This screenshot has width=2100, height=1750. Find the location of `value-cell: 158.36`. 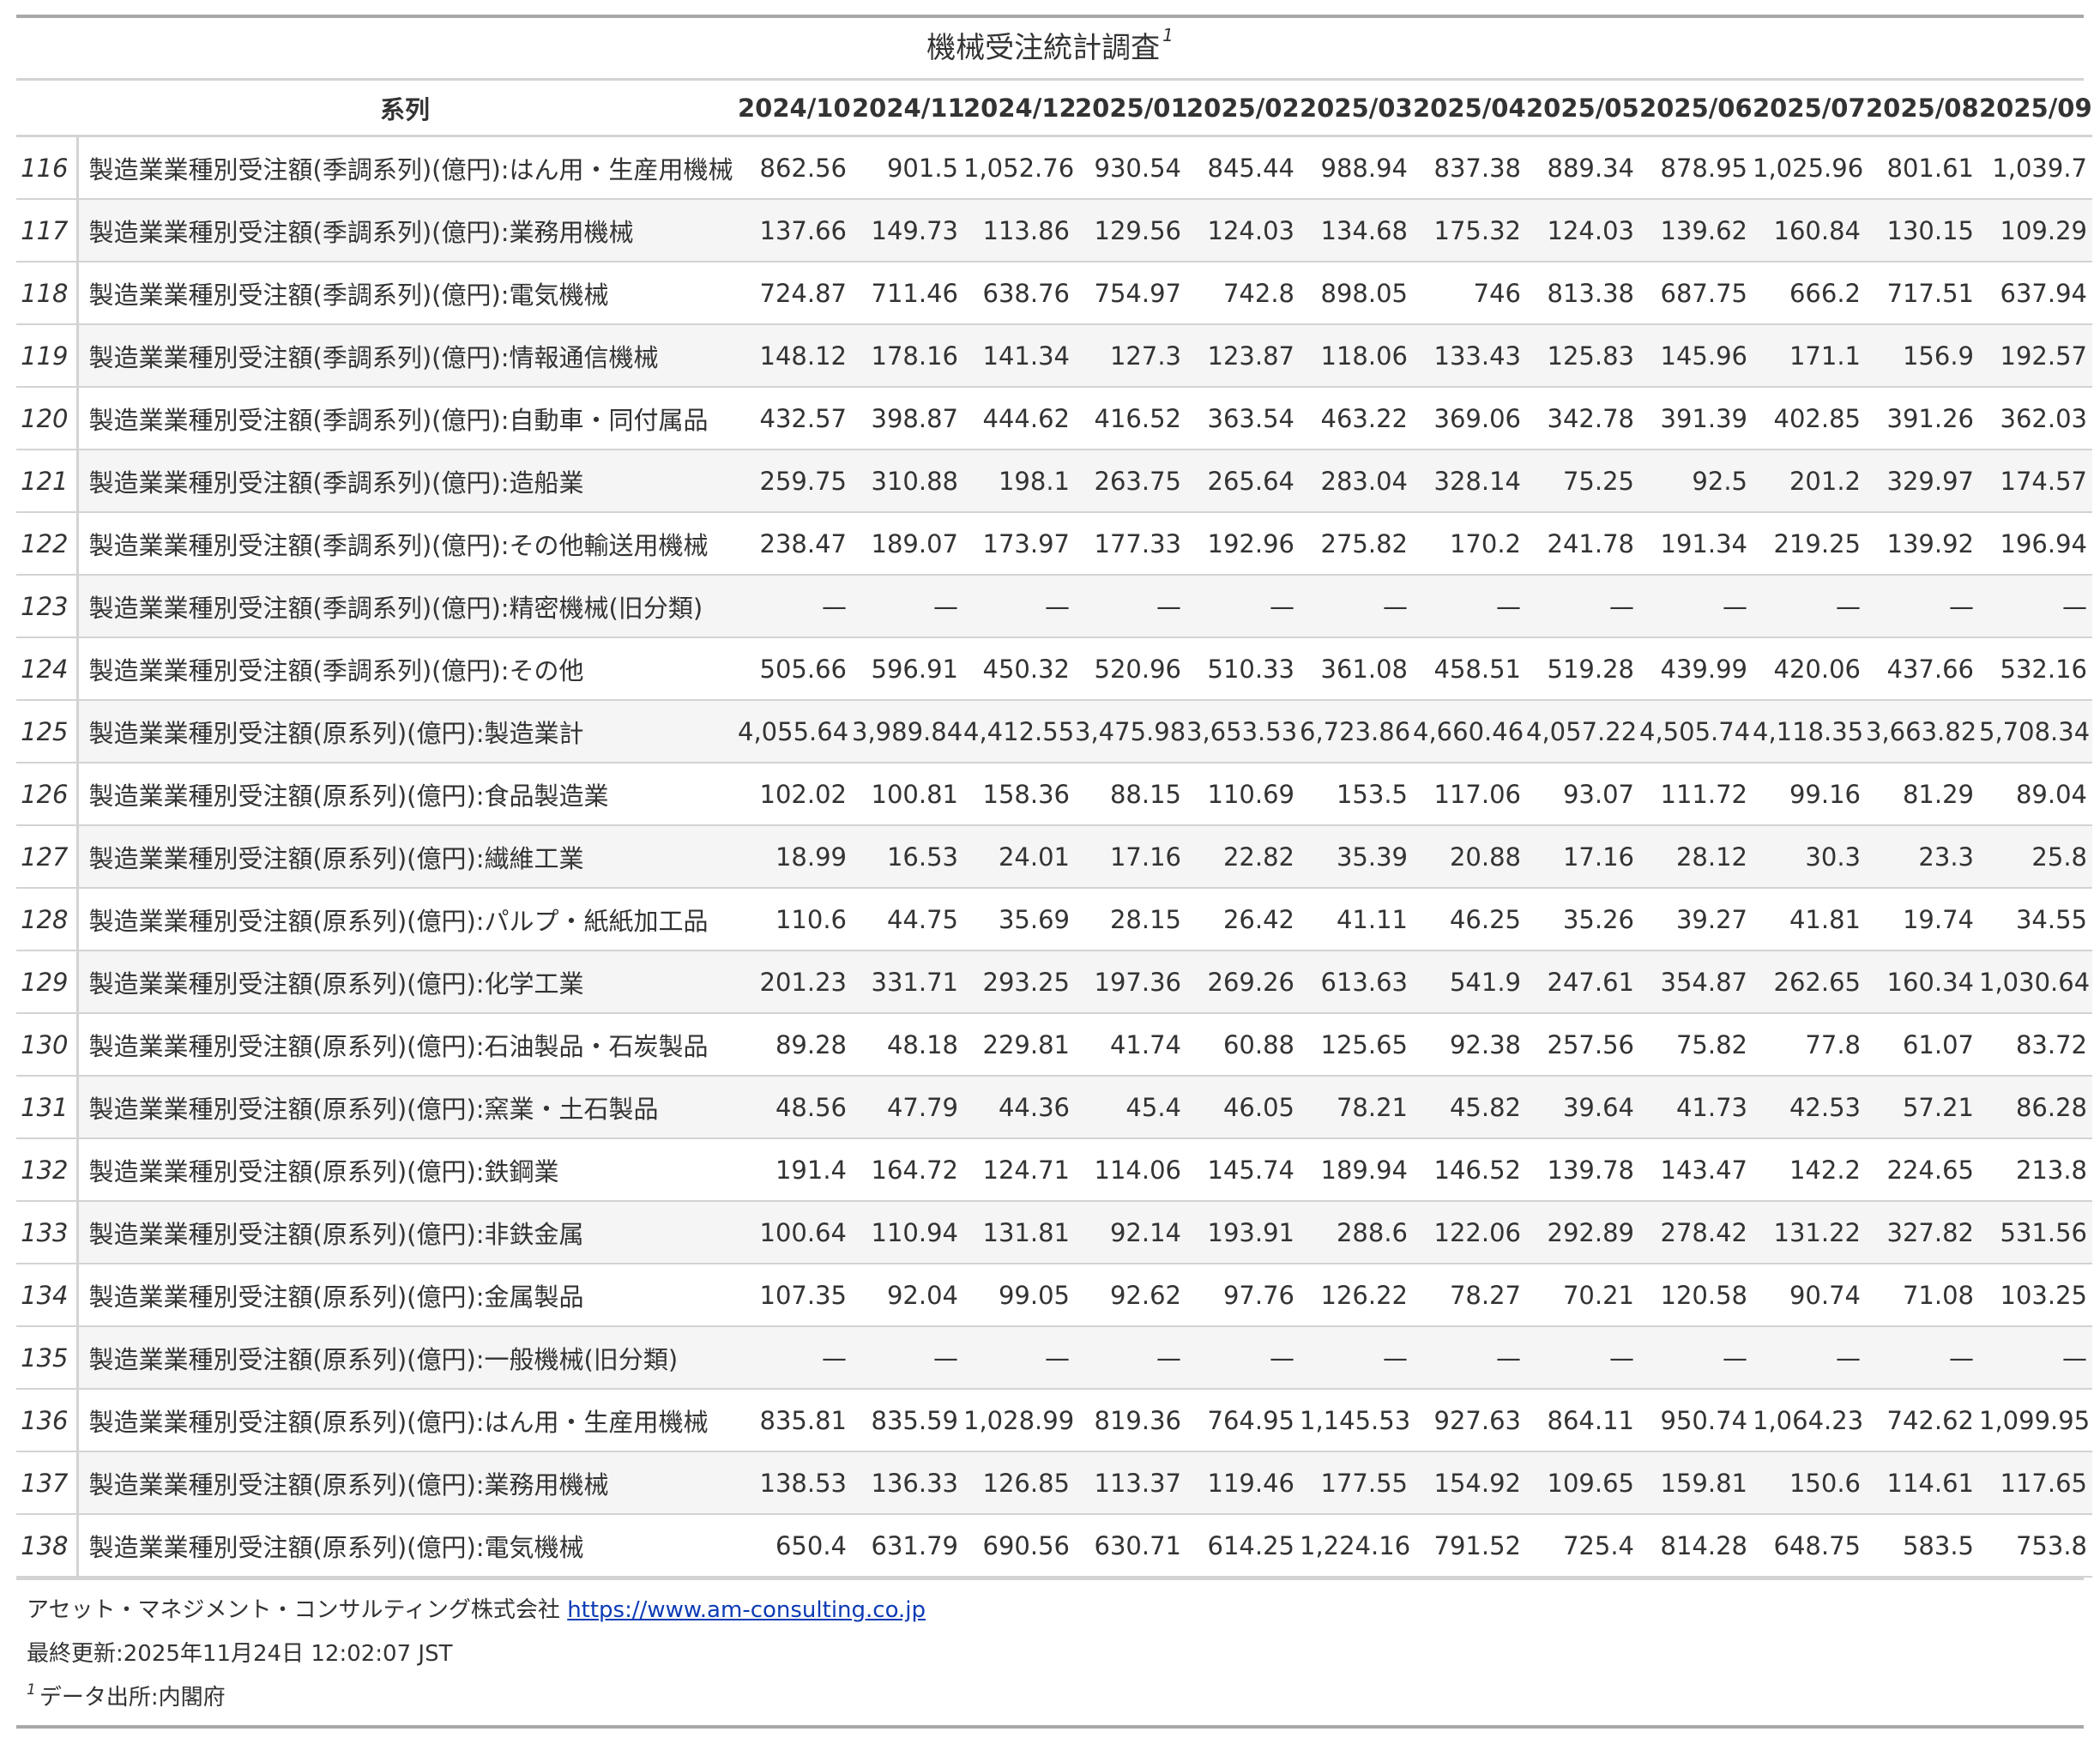

value-cell: 158.36 is located at coordinates (1019, 794).